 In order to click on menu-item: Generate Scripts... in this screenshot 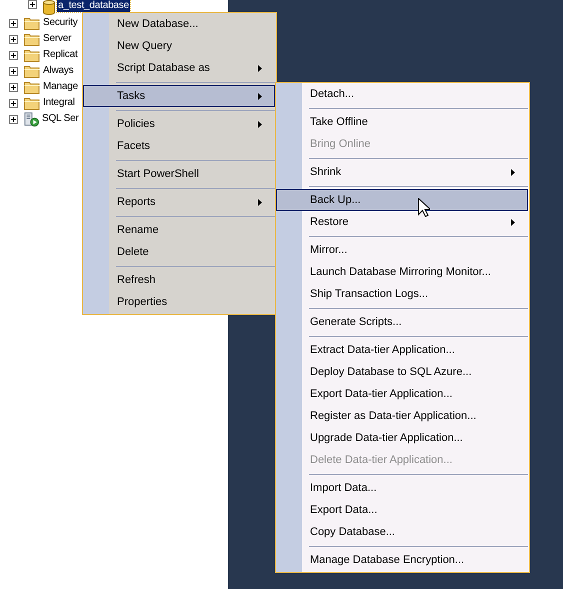, I will do `click(402, 322)`.